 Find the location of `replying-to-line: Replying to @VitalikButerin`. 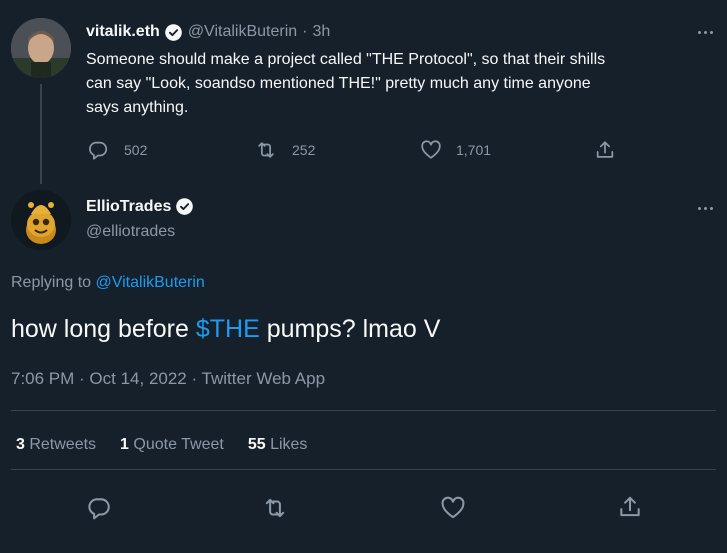

replying-to-line: Replying to @VitalikButerin is located at coordinates (108, 283).